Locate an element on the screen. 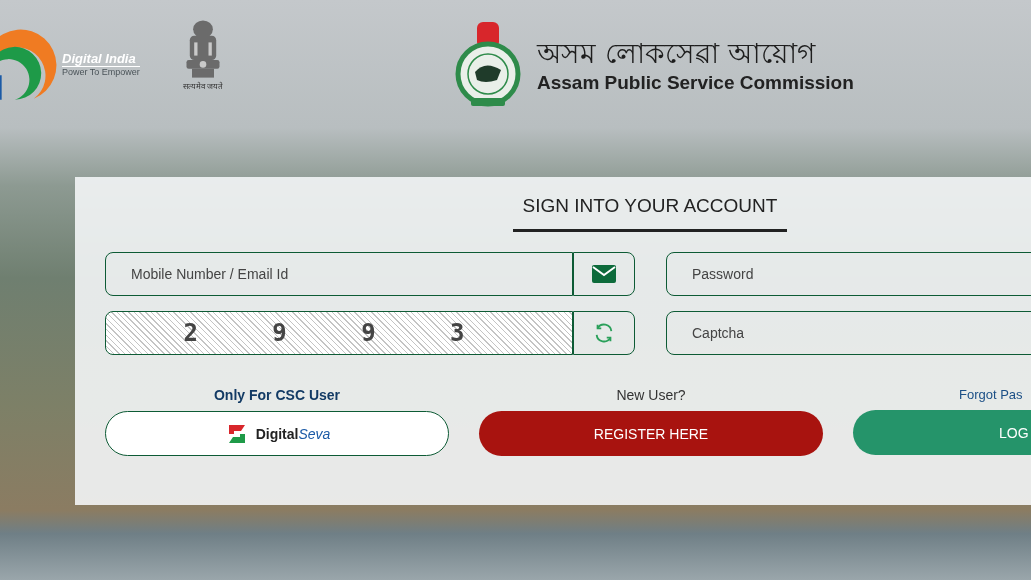 This screenshot has height=580, width=1031. csc-user-label: Only For CSC User is located at coordinates (277, 395).